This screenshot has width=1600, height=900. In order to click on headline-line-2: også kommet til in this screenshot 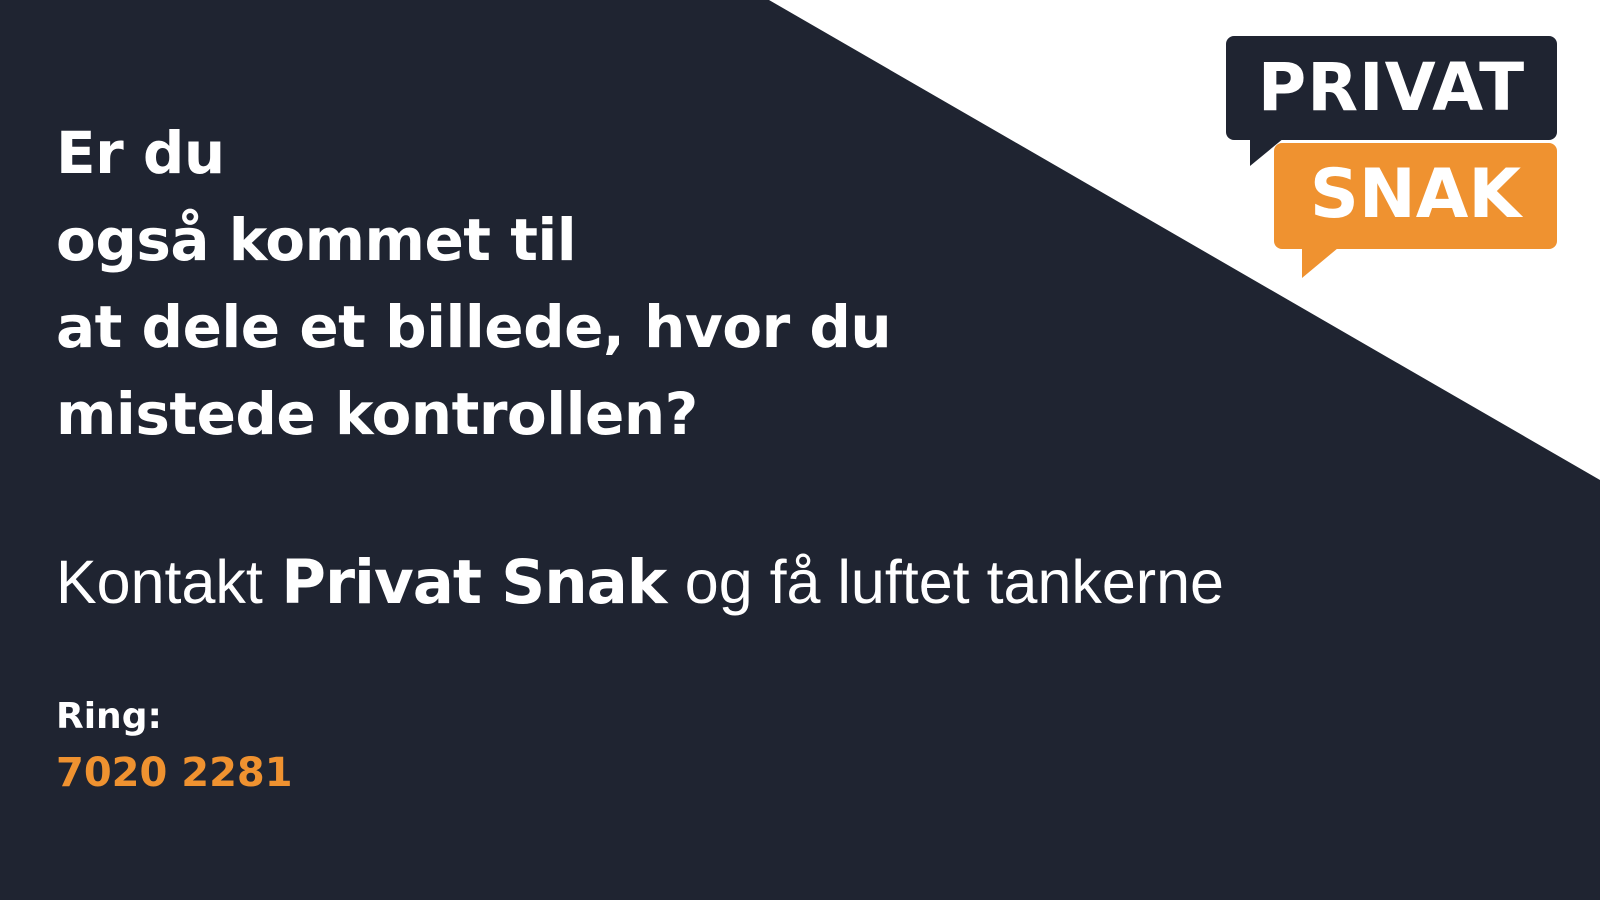, I will do `click(316, 240)`.